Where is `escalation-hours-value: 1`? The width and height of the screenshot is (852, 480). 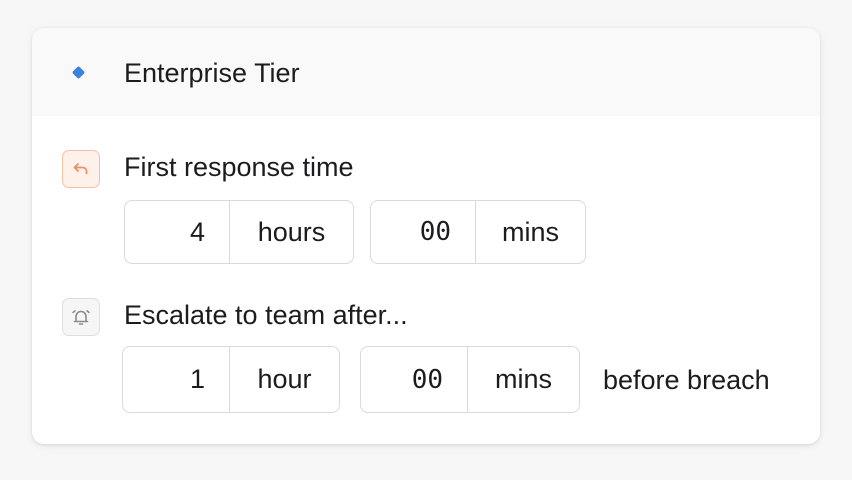 escalation-hours-value: 1 is located at coordinates (176, 379).